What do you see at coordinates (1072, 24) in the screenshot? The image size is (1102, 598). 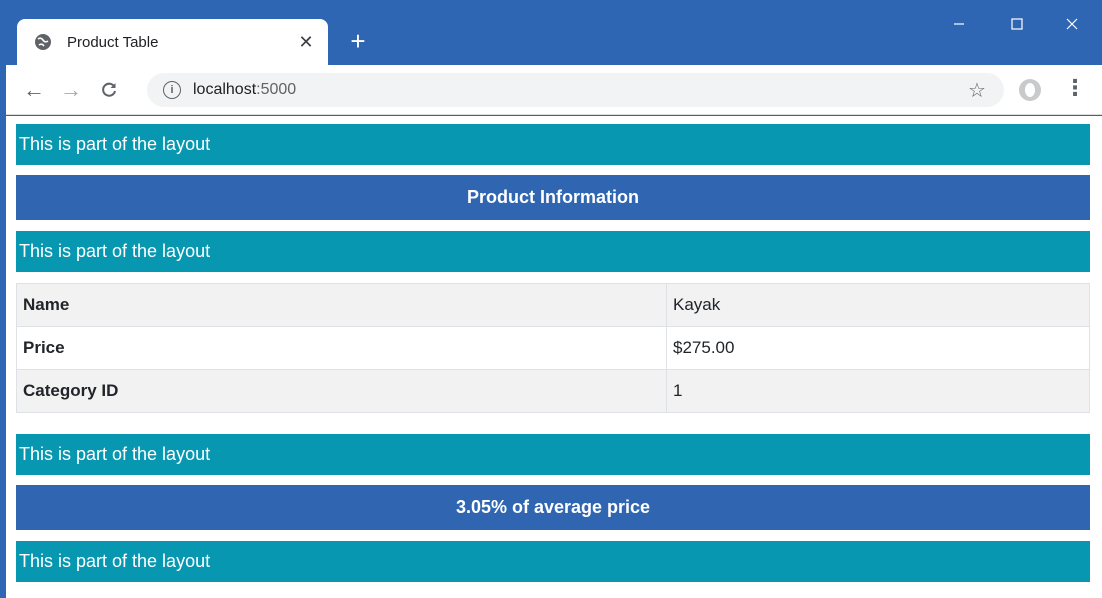 I see `close-window-button` at bounding box center [1072, 24].